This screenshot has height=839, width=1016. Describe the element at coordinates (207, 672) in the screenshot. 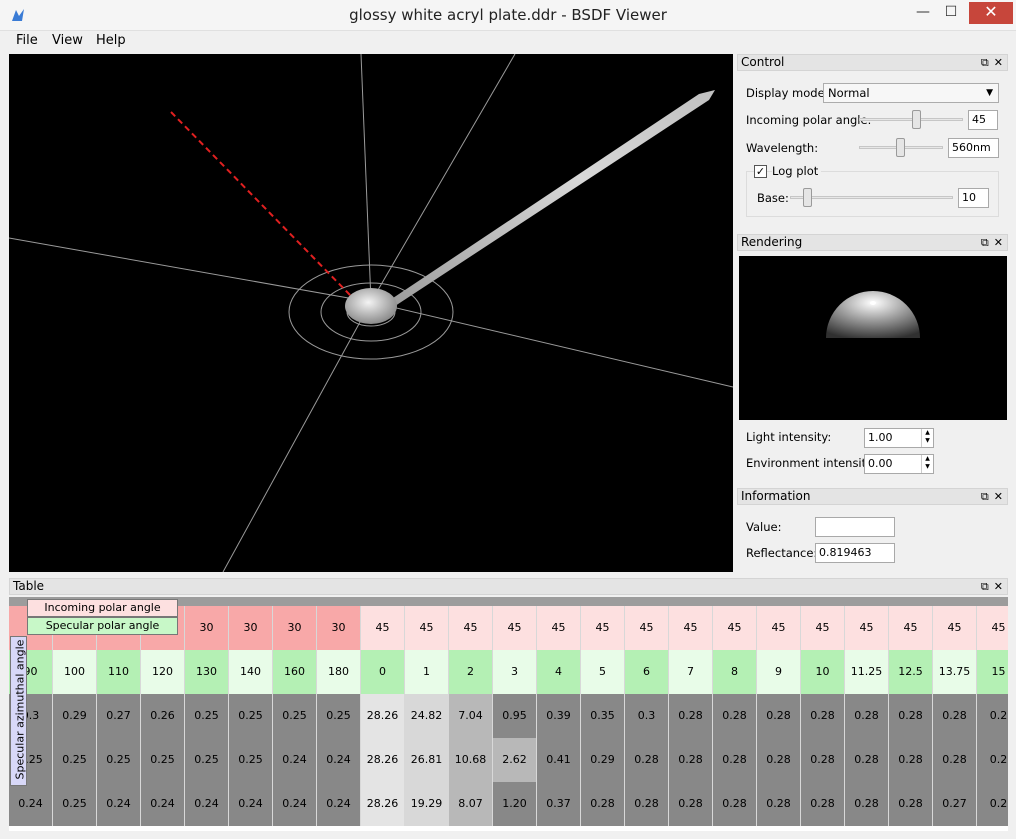

I see `specular-angle-cell: 130` at that location.